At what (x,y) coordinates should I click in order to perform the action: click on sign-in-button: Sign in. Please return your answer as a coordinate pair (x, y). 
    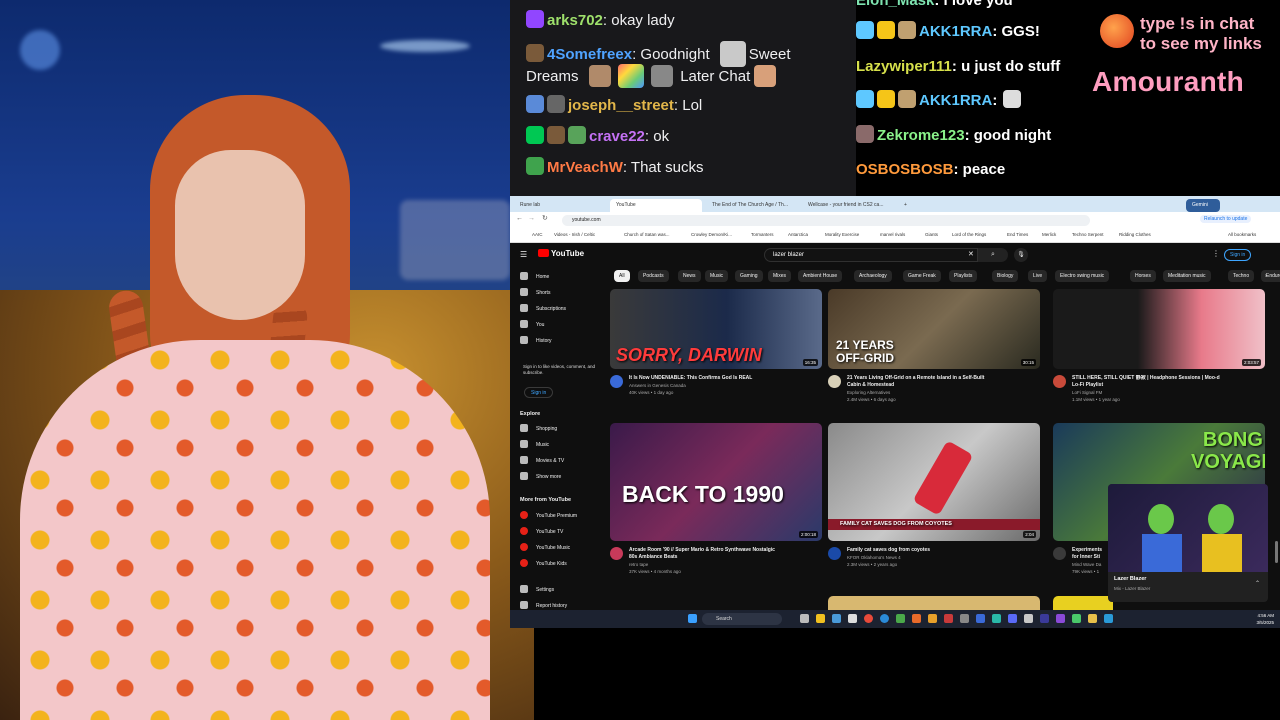
    Looking at the image, I should click on (1238, 255).